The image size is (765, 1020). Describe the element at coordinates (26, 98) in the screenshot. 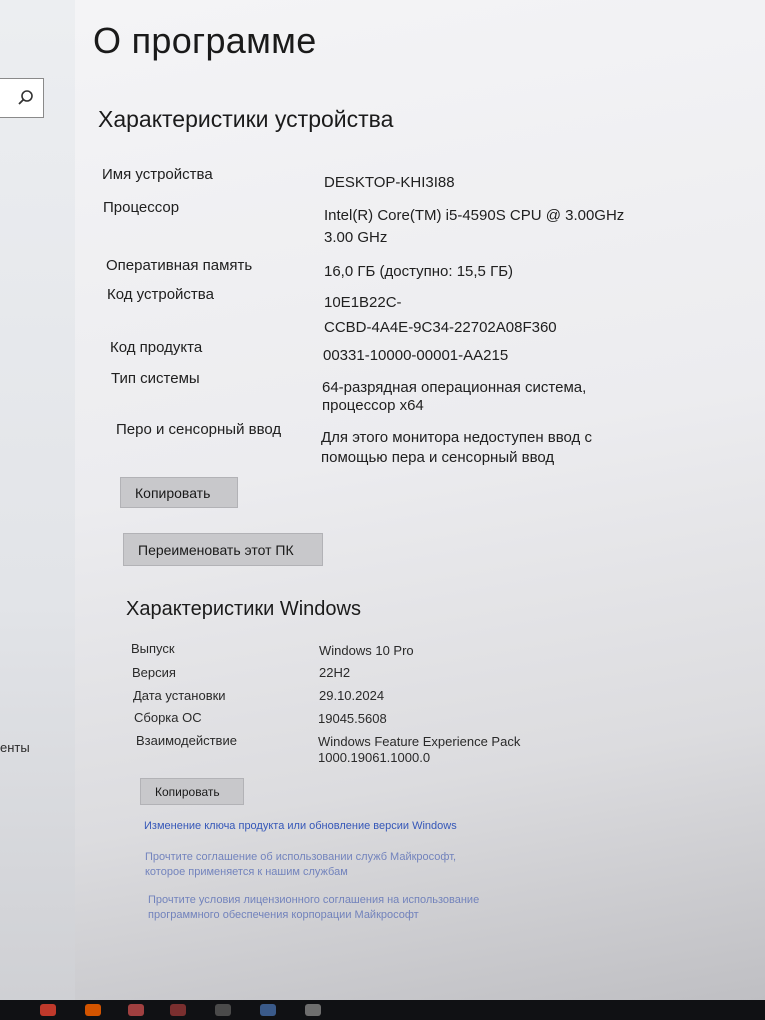

I see `search-icon` at that location.